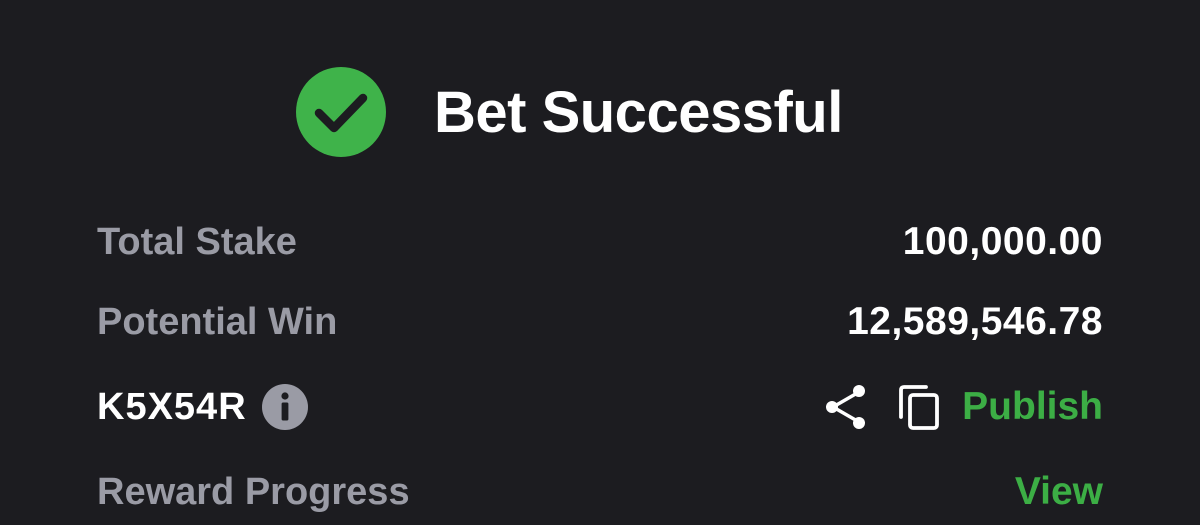 Image resolution: width=1200 pixels, height=525 pixels. I want to click on share-icon, so click(846, 407).